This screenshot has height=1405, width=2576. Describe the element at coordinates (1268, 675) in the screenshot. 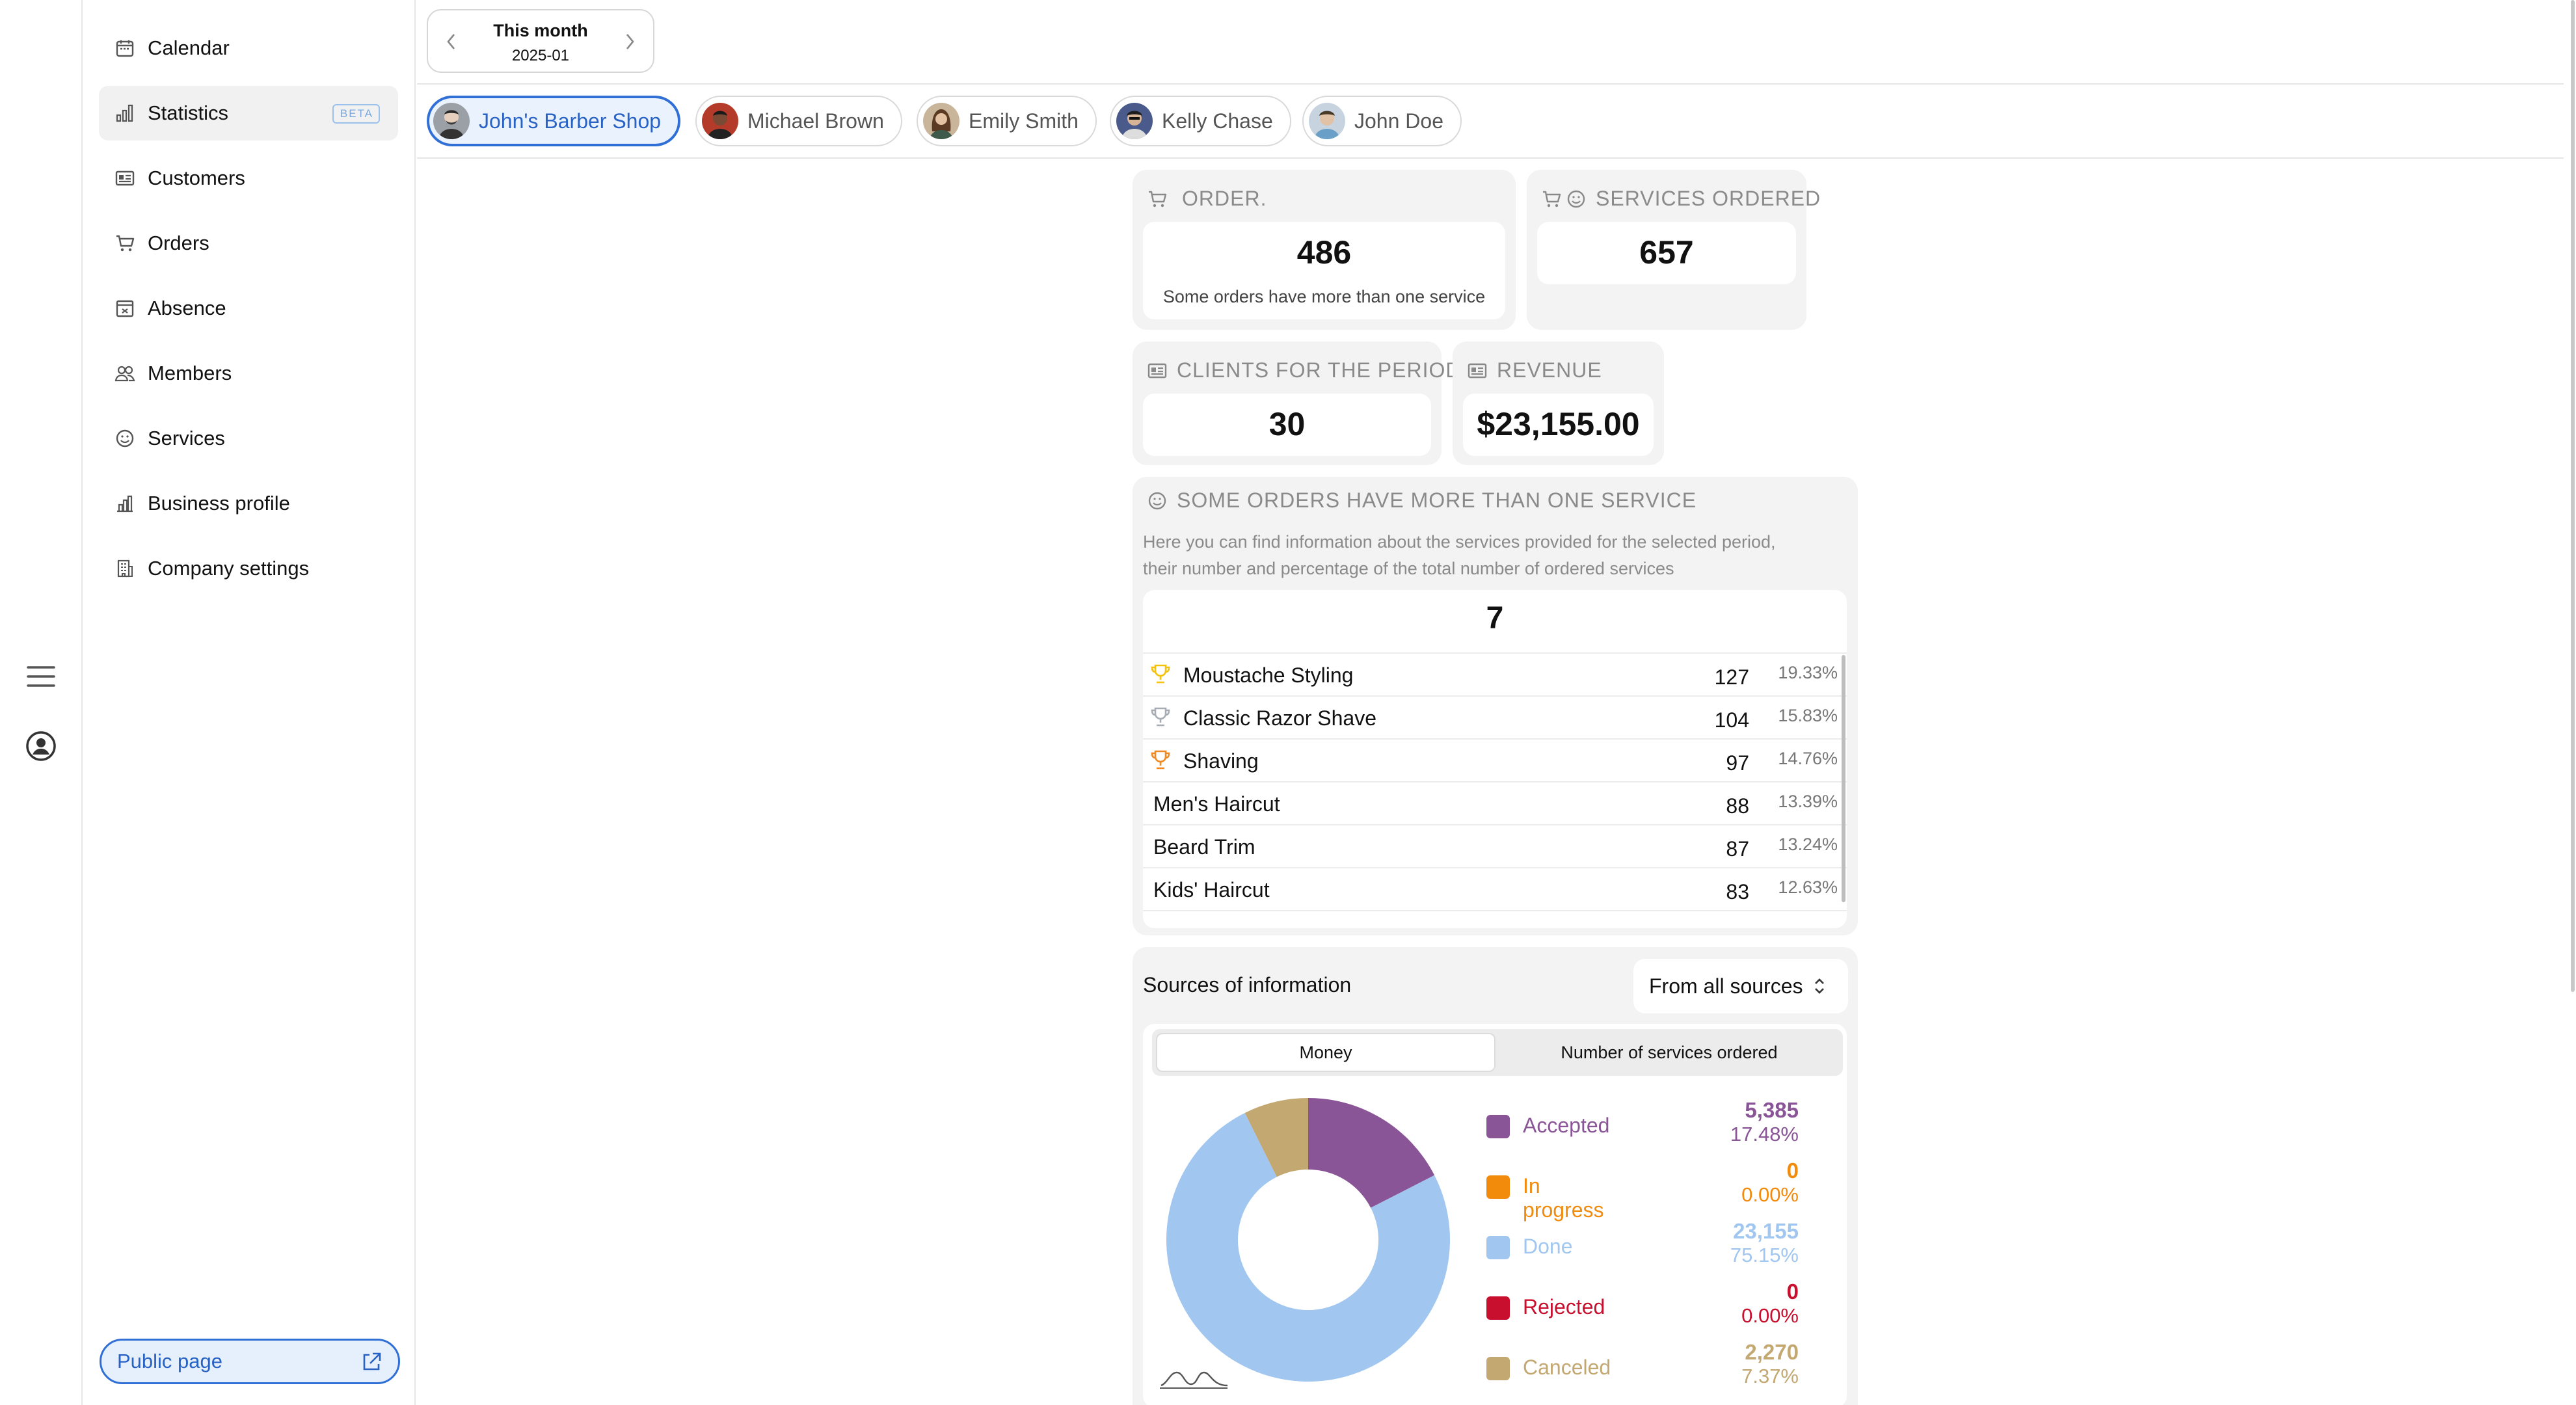

I see `service-name: Moustache Styling` at that location.